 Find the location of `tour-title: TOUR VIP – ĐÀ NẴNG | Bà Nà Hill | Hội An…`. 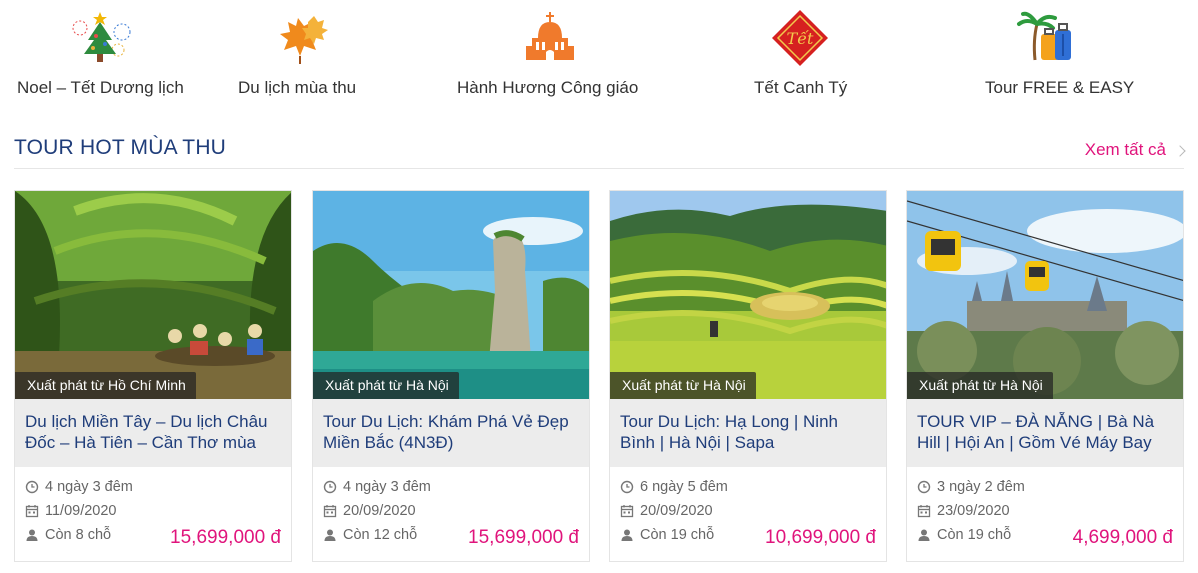

tour-title: TOUR VIP – ĐÀ NẴNG | Bà Nà Hill | Hội An… is located at coordinates (1045, 432).